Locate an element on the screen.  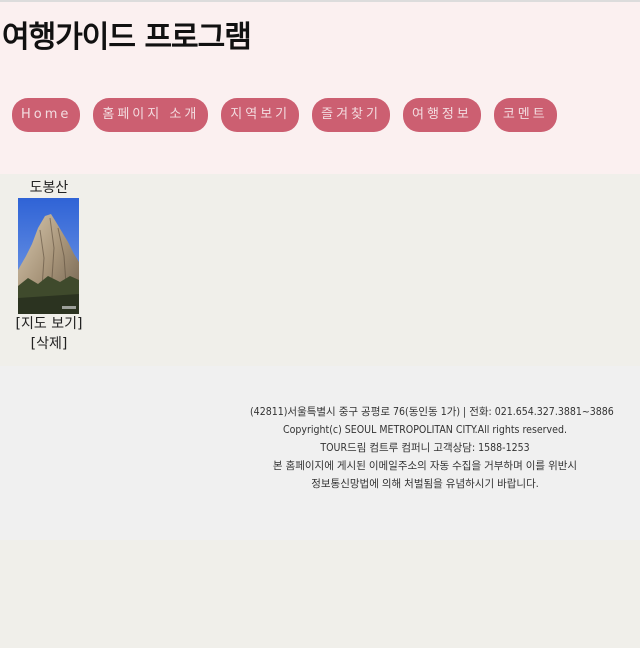
nav-home-button: Home is located at coordinates (46, 115).